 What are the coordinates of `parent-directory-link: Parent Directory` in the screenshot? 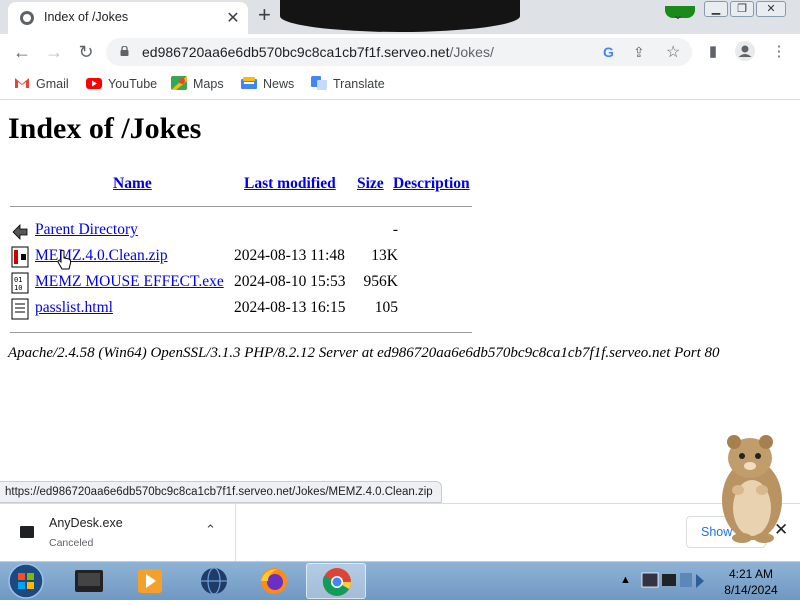 It's located at (86, 230).